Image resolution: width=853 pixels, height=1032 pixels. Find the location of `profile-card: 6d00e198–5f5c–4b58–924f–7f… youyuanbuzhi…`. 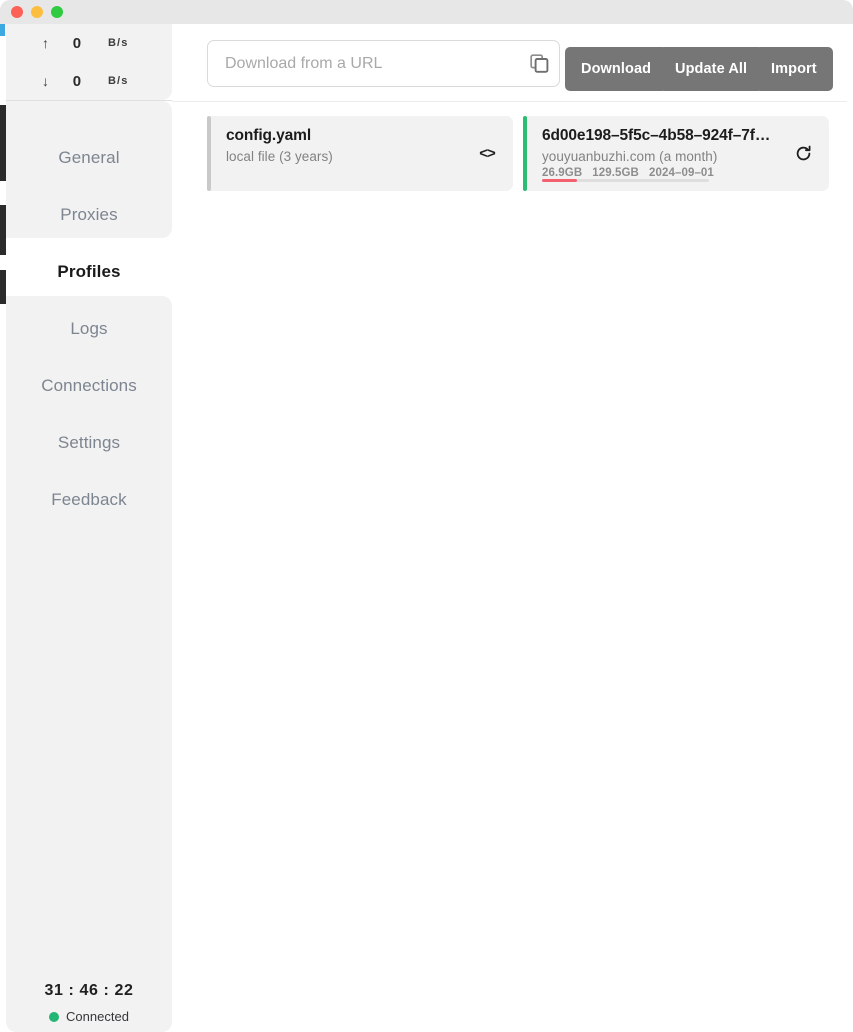

profile-card: 6d00e198–5f5c–4b58–924f–7f… youyuanbuzhi… is located at coordinates (676, 153).